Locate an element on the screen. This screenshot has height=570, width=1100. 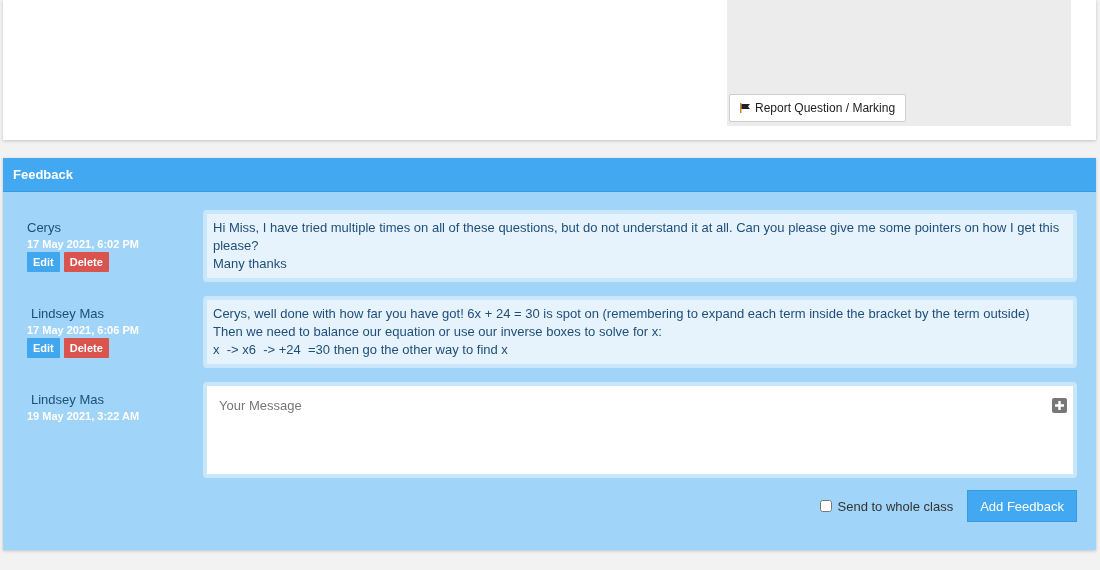
panel-title: Feedback is located at coordinates (549, 175).